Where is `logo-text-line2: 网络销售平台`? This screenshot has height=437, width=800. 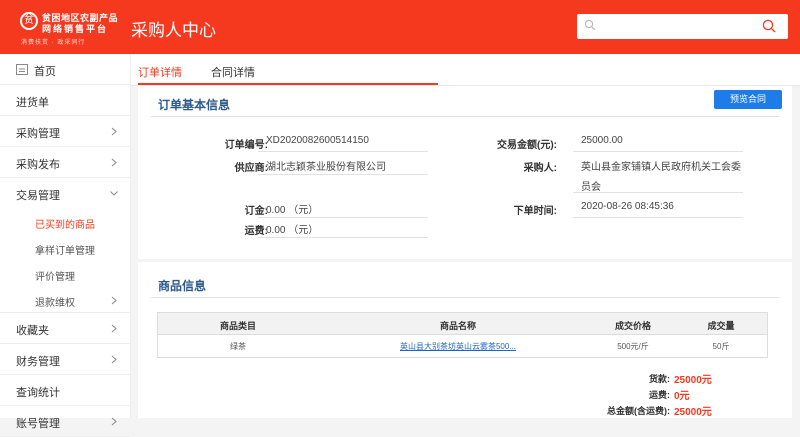
logo-text-line2: 网络销售平台 is located at coordinates (75, 28).